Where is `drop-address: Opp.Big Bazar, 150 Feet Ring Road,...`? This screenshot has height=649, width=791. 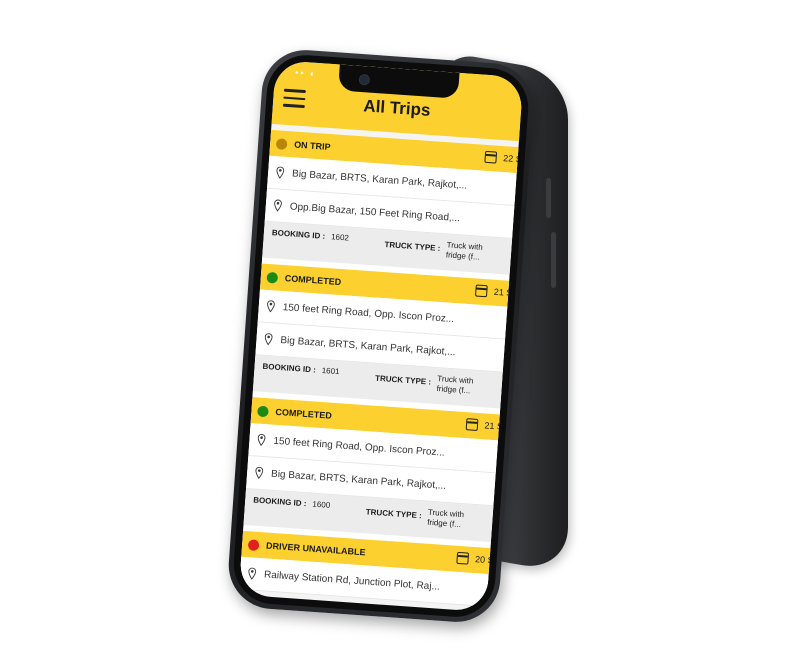
drop-address: Opp.Big Bazar, 150 Feet Ring Road,... is located at coordinates (375, 212).